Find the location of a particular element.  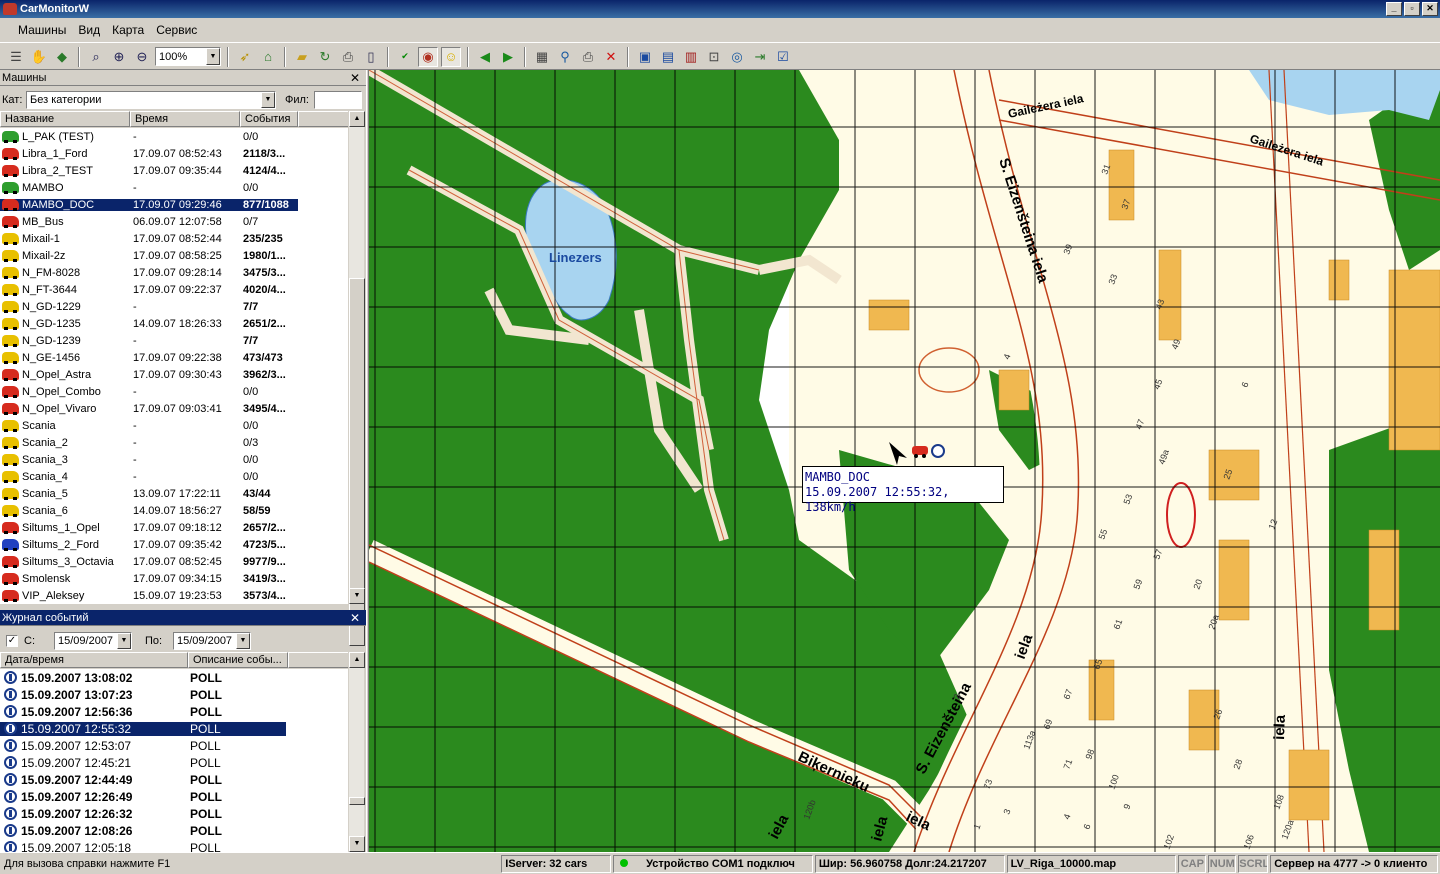

col-events: События is located at coordinates (269, 119).